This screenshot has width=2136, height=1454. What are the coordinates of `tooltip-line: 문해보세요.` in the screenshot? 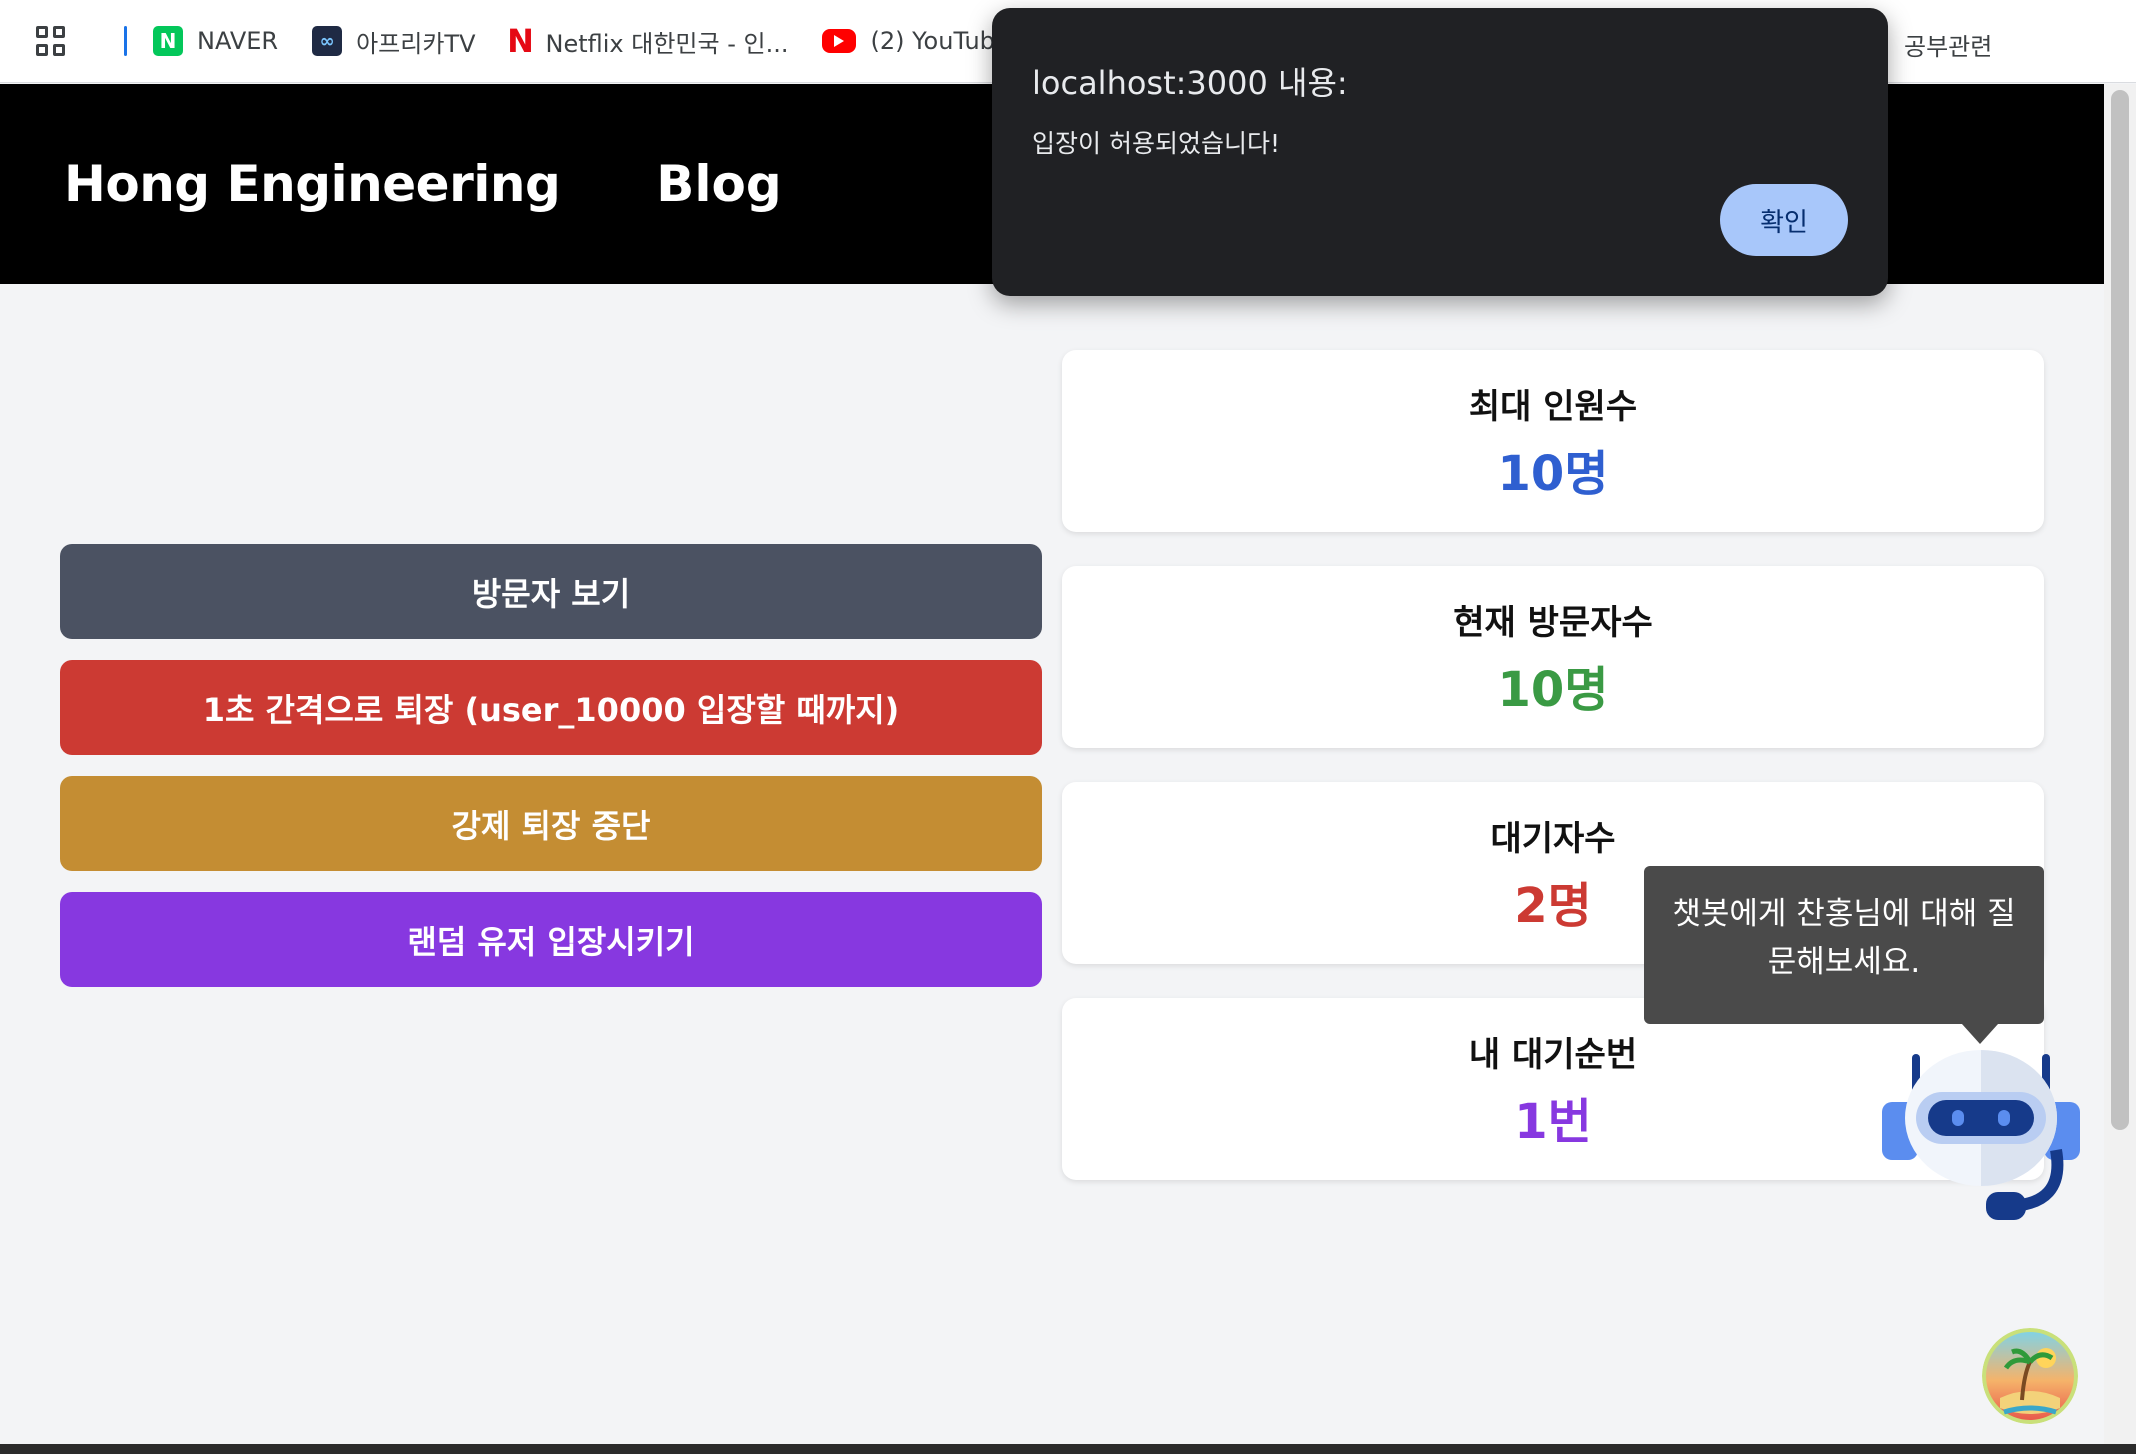 It's located at (1844, 962).